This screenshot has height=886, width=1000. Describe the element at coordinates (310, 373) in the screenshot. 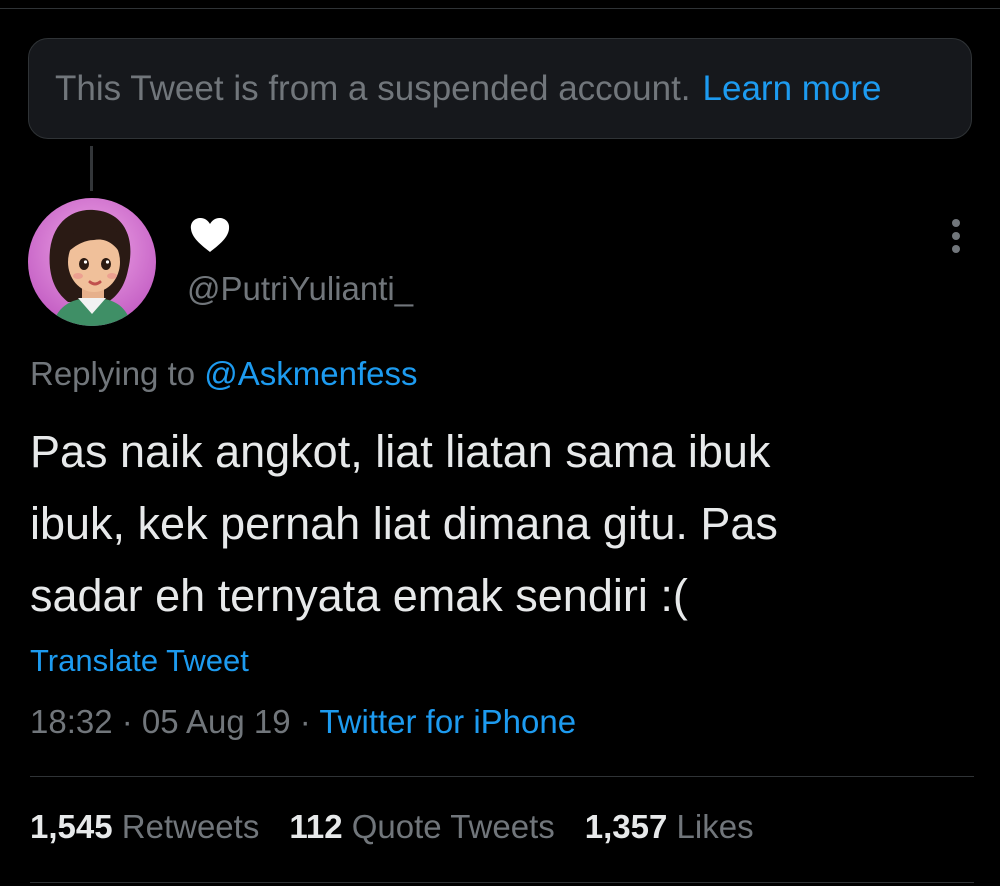

I see `reply-target-handle: @Askmenfess` at that location.